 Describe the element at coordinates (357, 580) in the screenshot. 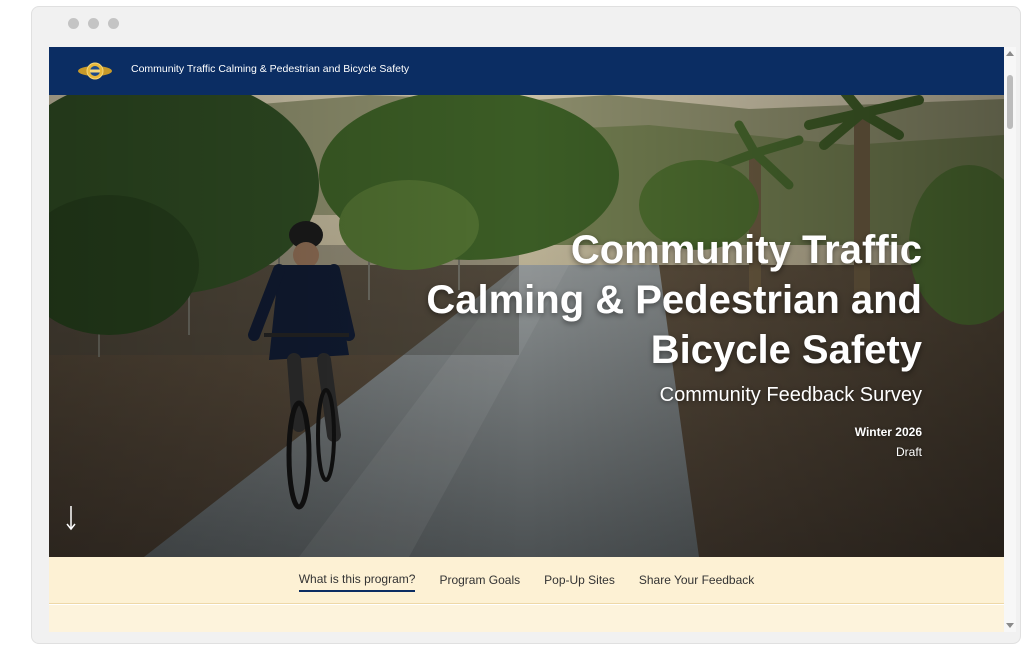

I see `nav-link-what-is-this-program: What is this program?` at that location.